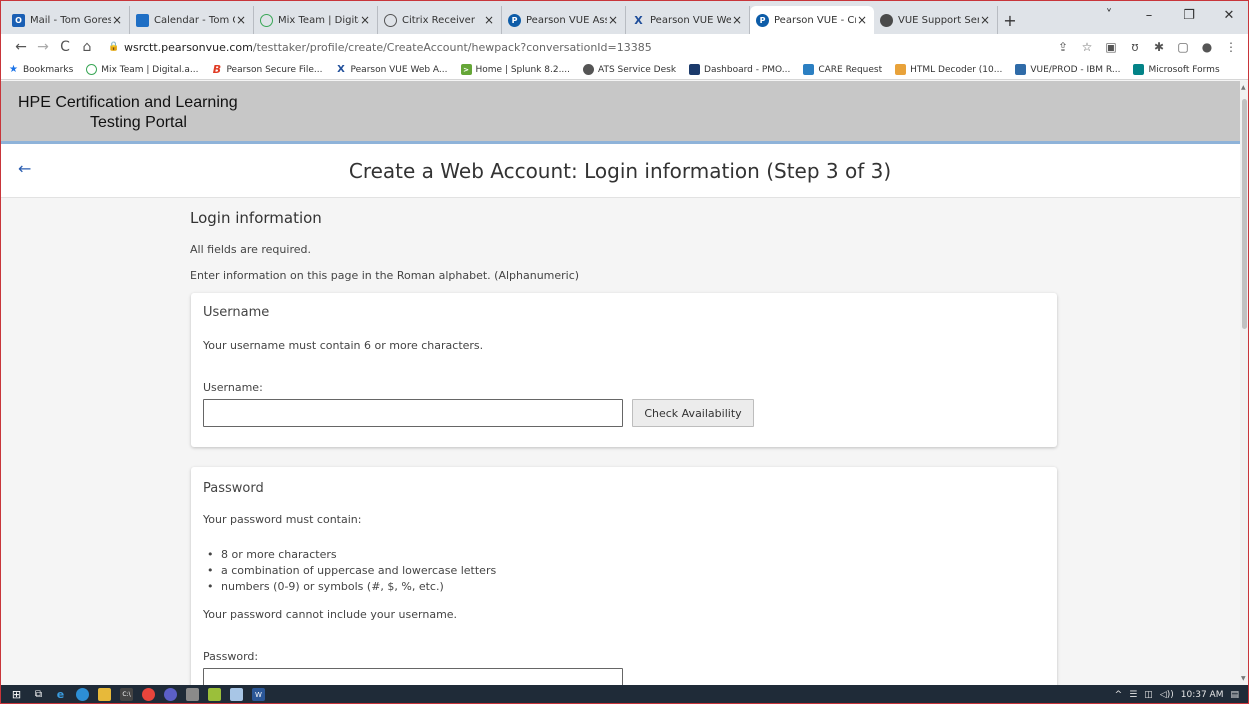  What do you see at coordinates (1207, 47) in the screenshot?
I see `profile-icon: ●` at bounding box center [1207, 47].